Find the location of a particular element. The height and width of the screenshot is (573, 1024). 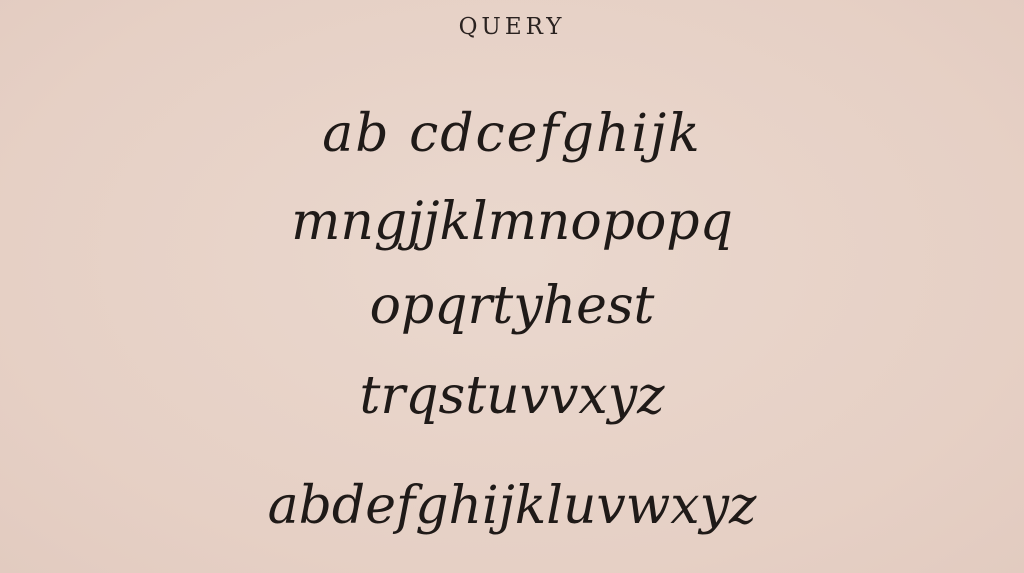

script-line-3: opqrtyhest is located at coordinates (512, 306).